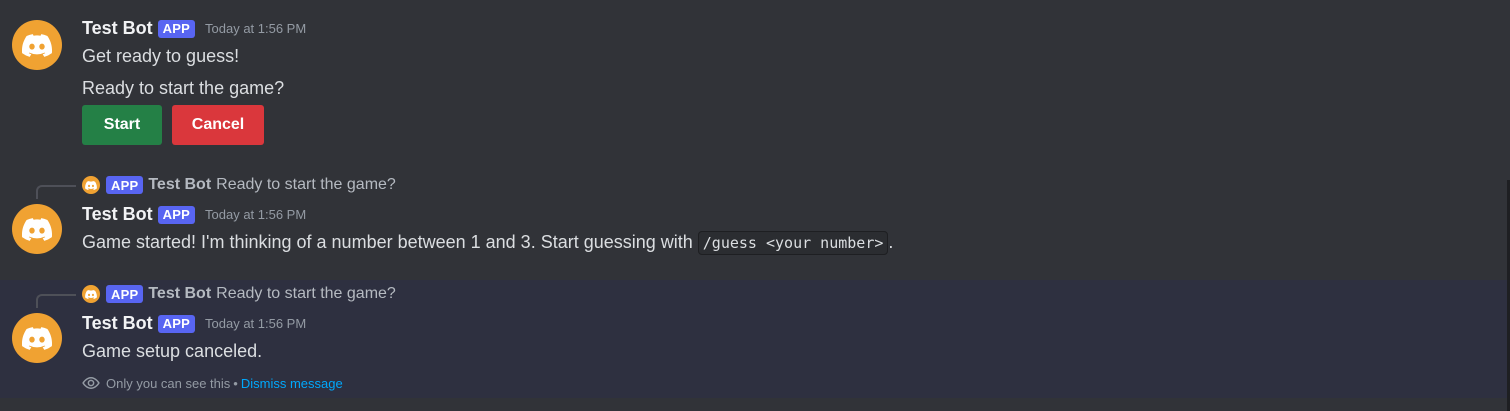 The height and width of the screenshot is (411, 1510). What do you see at coordinates (183, 88) in the screenshot?
I see `message-text: Ready to start the game?` at bounding box center [183, 88].